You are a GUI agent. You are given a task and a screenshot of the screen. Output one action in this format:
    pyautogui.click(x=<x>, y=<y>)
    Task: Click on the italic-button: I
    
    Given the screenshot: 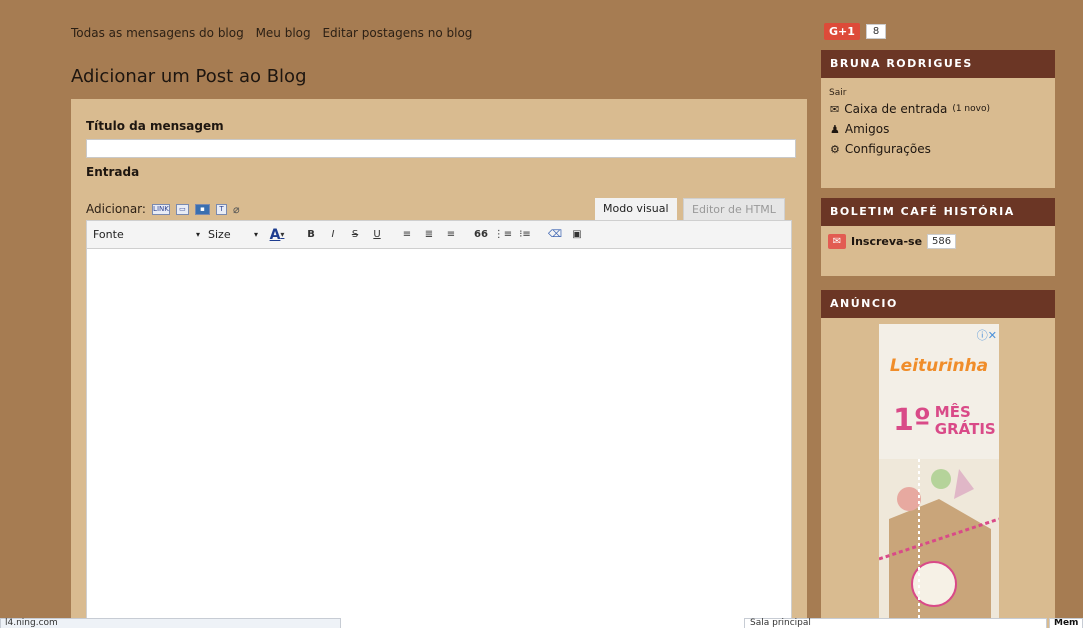 What is the action you would take?
    pyautogui.click(x=333, y=235)
    